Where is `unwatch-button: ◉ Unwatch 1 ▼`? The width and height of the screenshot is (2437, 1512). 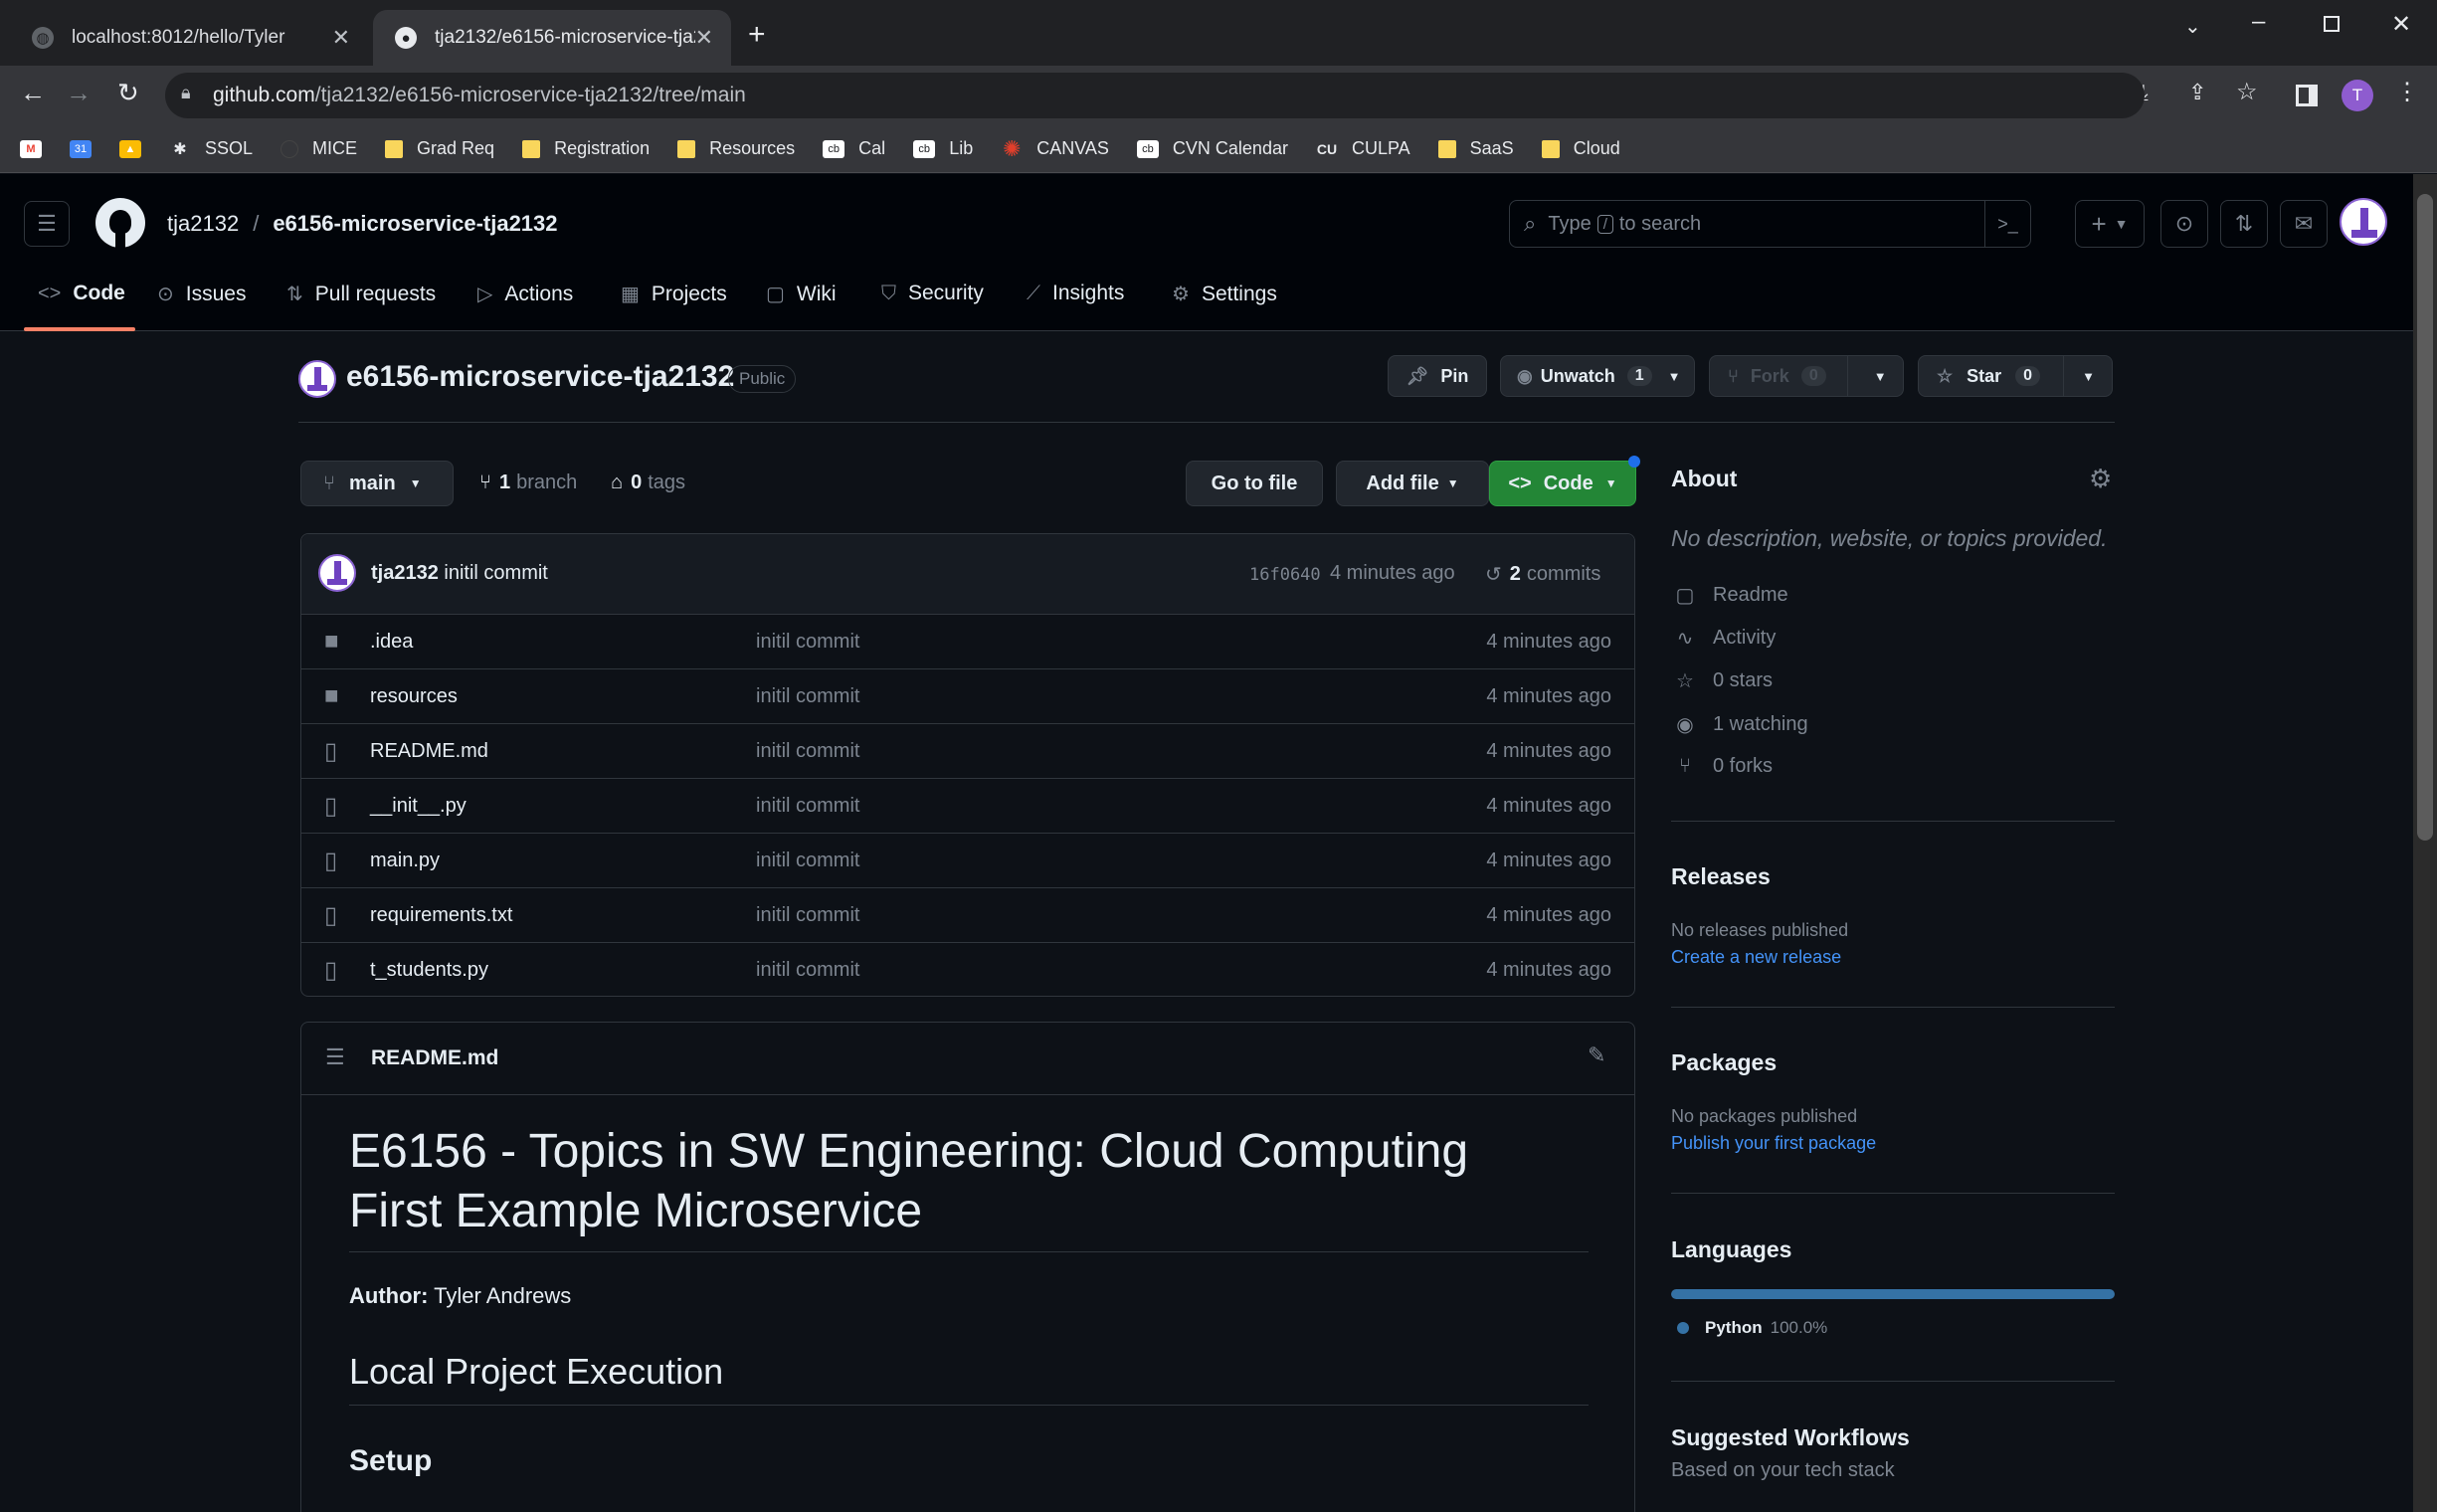 unwatch-button: ◉ Unwatch 1 ▼ is located at coordinates (1597, 376).